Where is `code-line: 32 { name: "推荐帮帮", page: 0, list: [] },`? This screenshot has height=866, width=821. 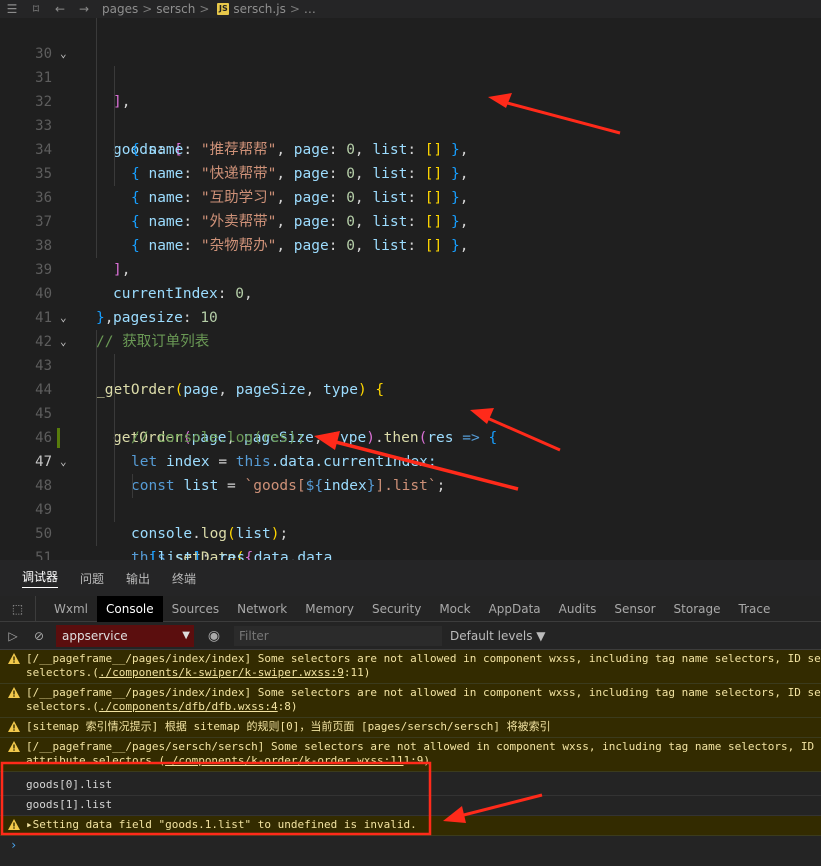 code-line: 32 { name: "推荐帮帮", page: 0, list: [] }, is located at coordinates (410, 112).